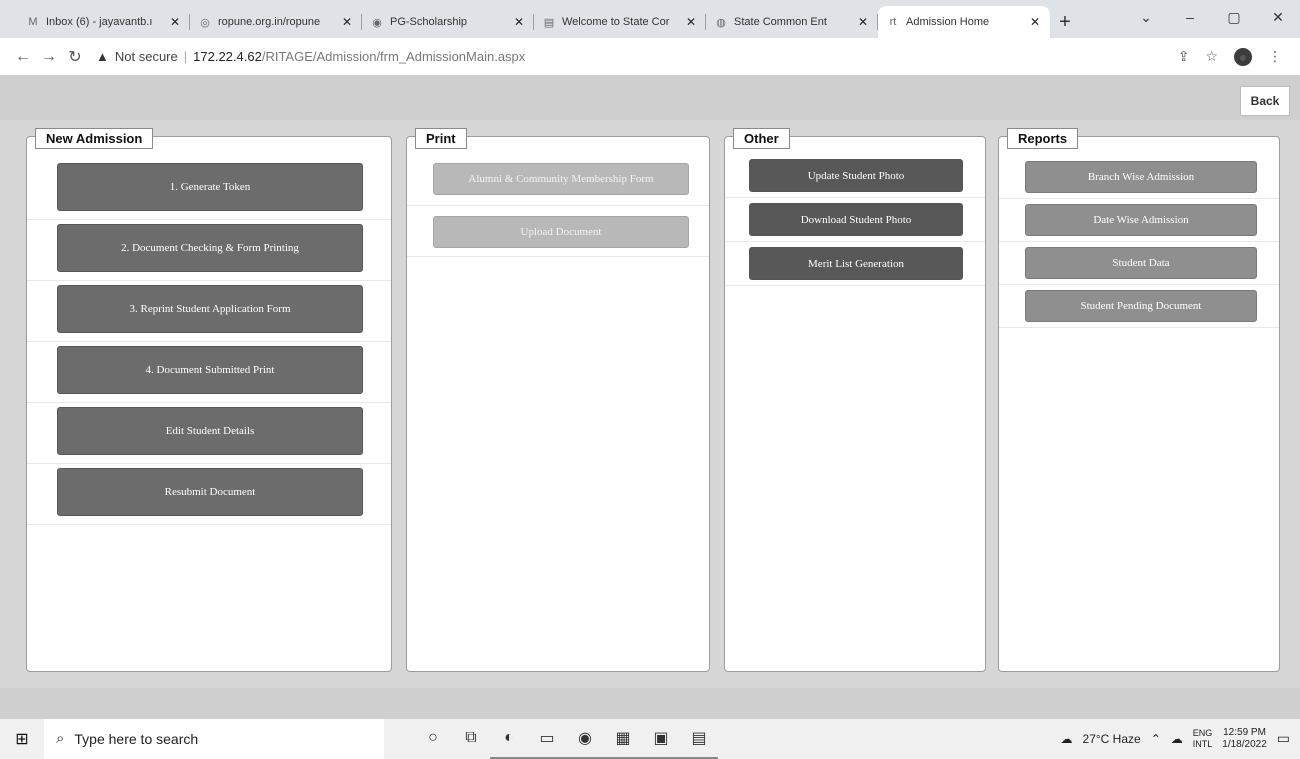 The height and width of the screenshot is (759, 1300). I want to click on list-item: Alumni & Community Membership Form, so click(558, 182).